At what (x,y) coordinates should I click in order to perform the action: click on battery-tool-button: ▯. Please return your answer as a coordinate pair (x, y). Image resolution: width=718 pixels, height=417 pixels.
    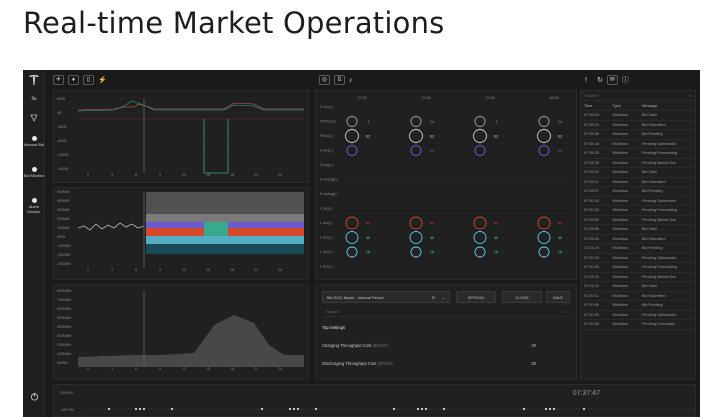
    Looking at the image, I should click on (88, 80).